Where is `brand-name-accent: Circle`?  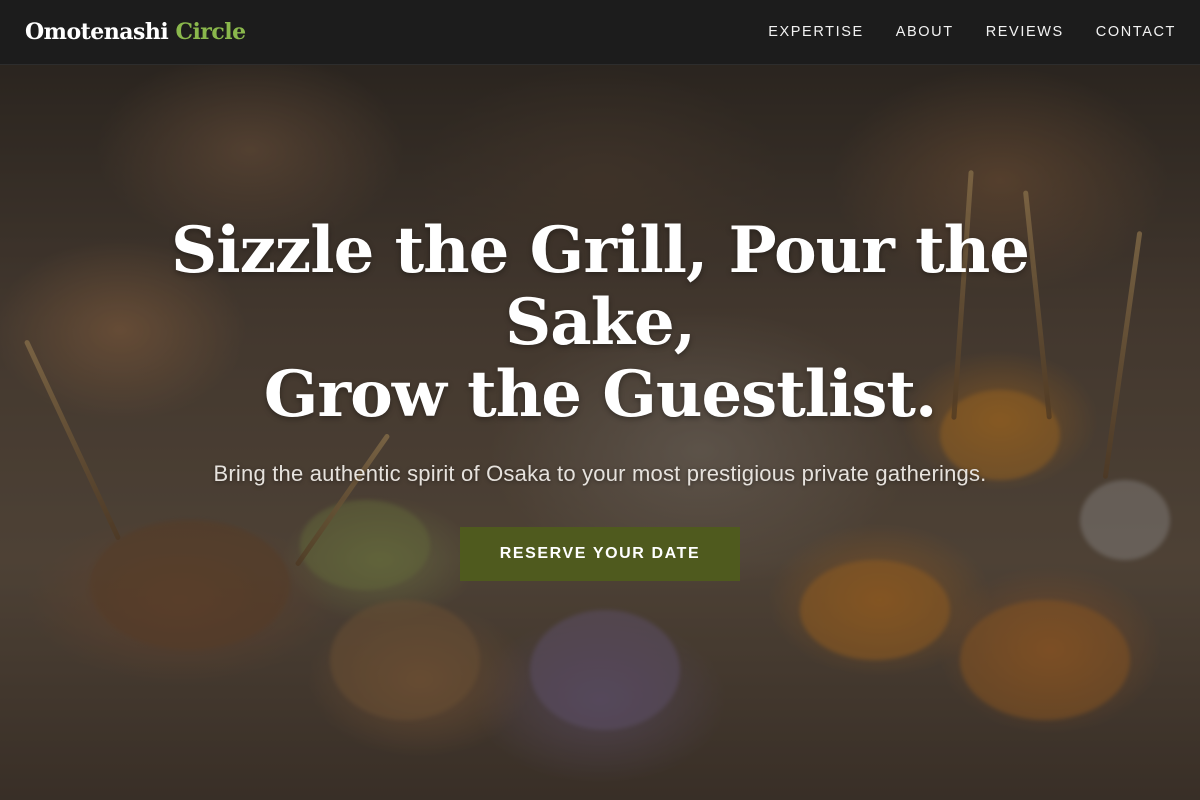 brand-name-accent: Circle is located at coordinates (210, 32).